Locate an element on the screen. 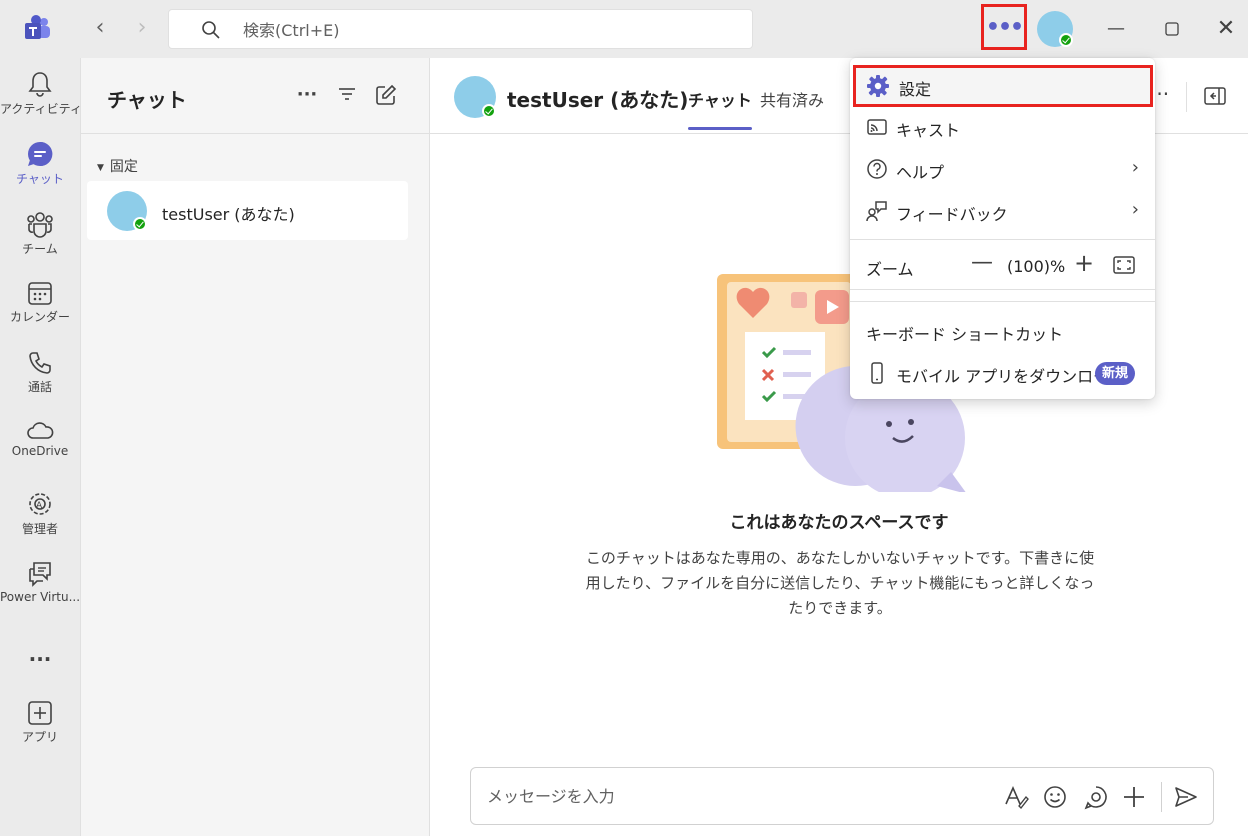 The image size is (1248, 836). attach-button is located at coordinates (1134, 797).